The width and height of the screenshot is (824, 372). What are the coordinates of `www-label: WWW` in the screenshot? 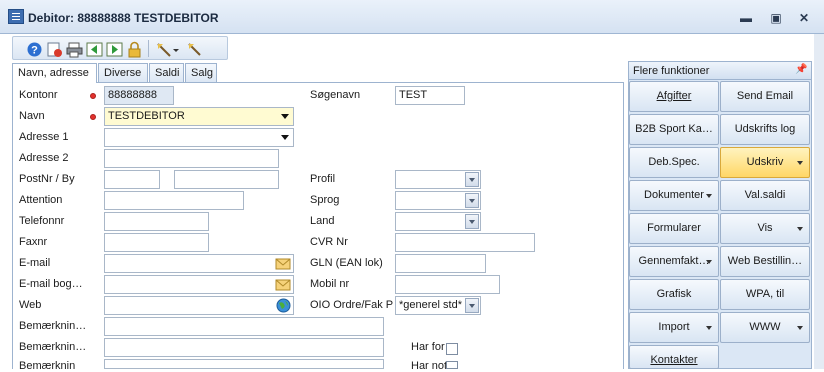 It's located at (765, 327).